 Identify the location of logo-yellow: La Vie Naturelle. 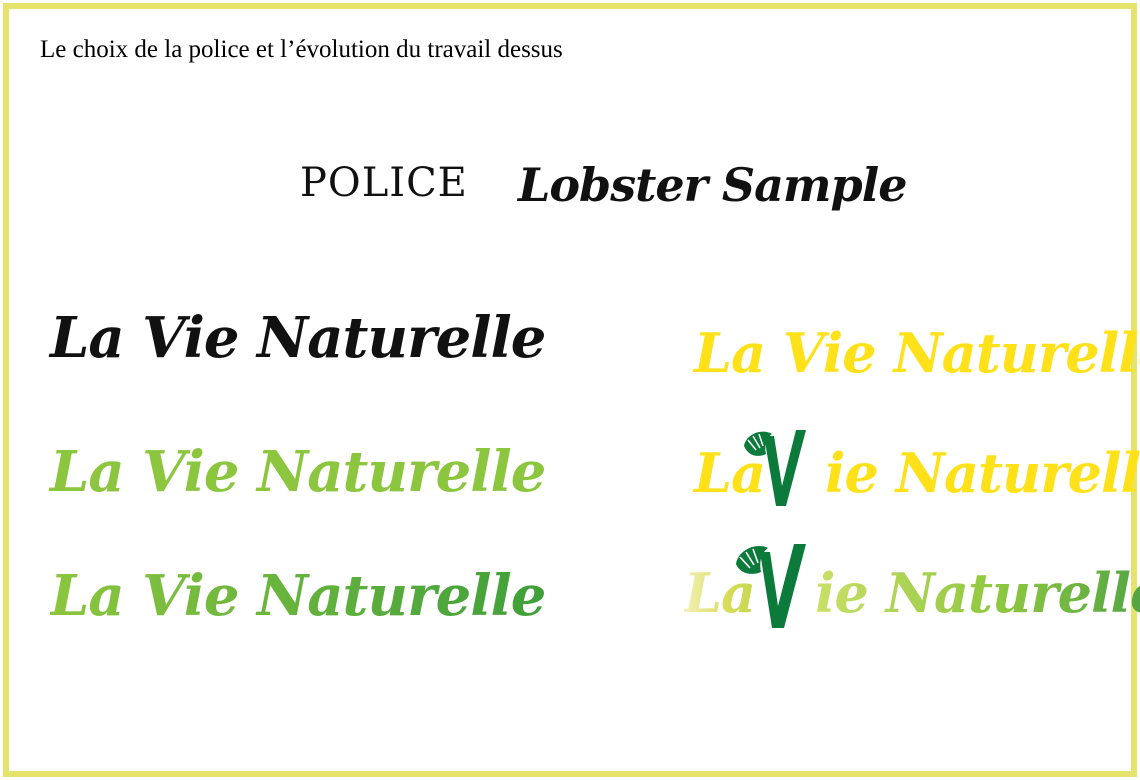
(917, 353).